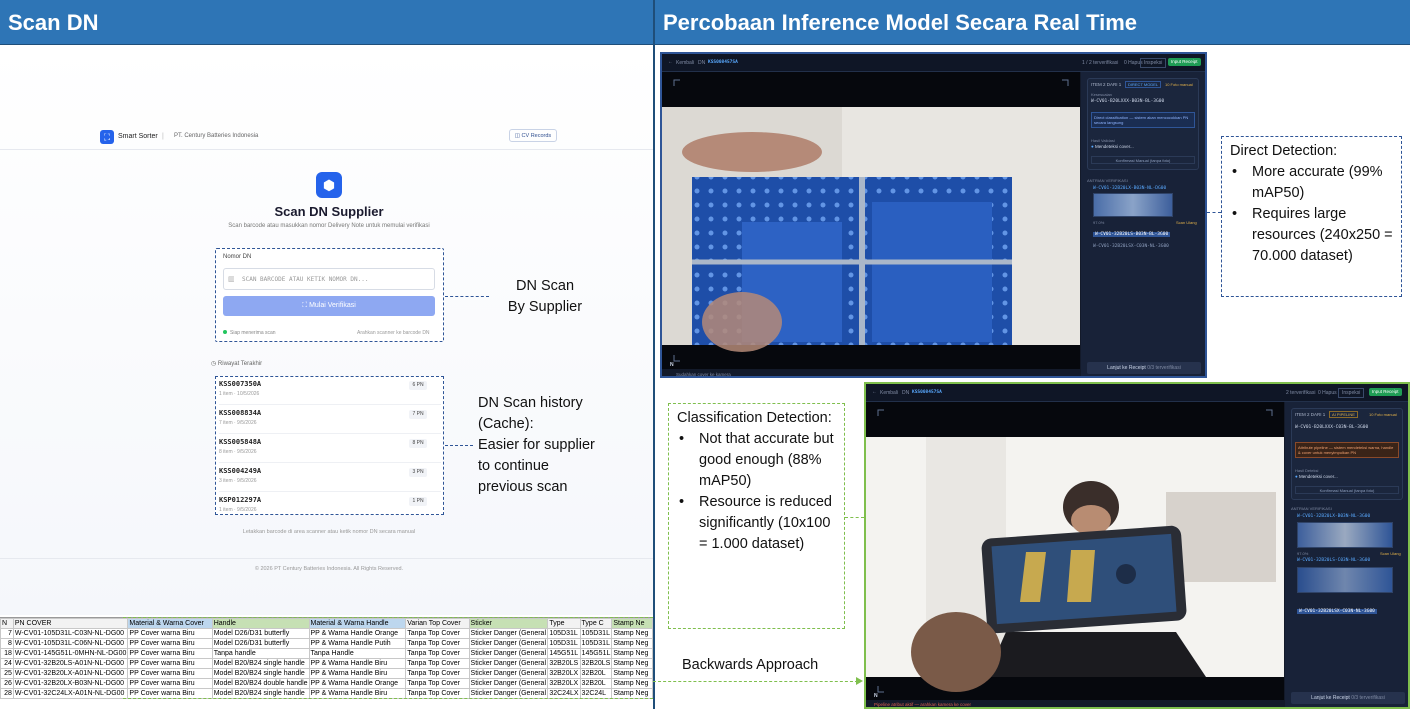  I want to click on sheet-cell: Model B20/B24 double handle, so click(260, 683).